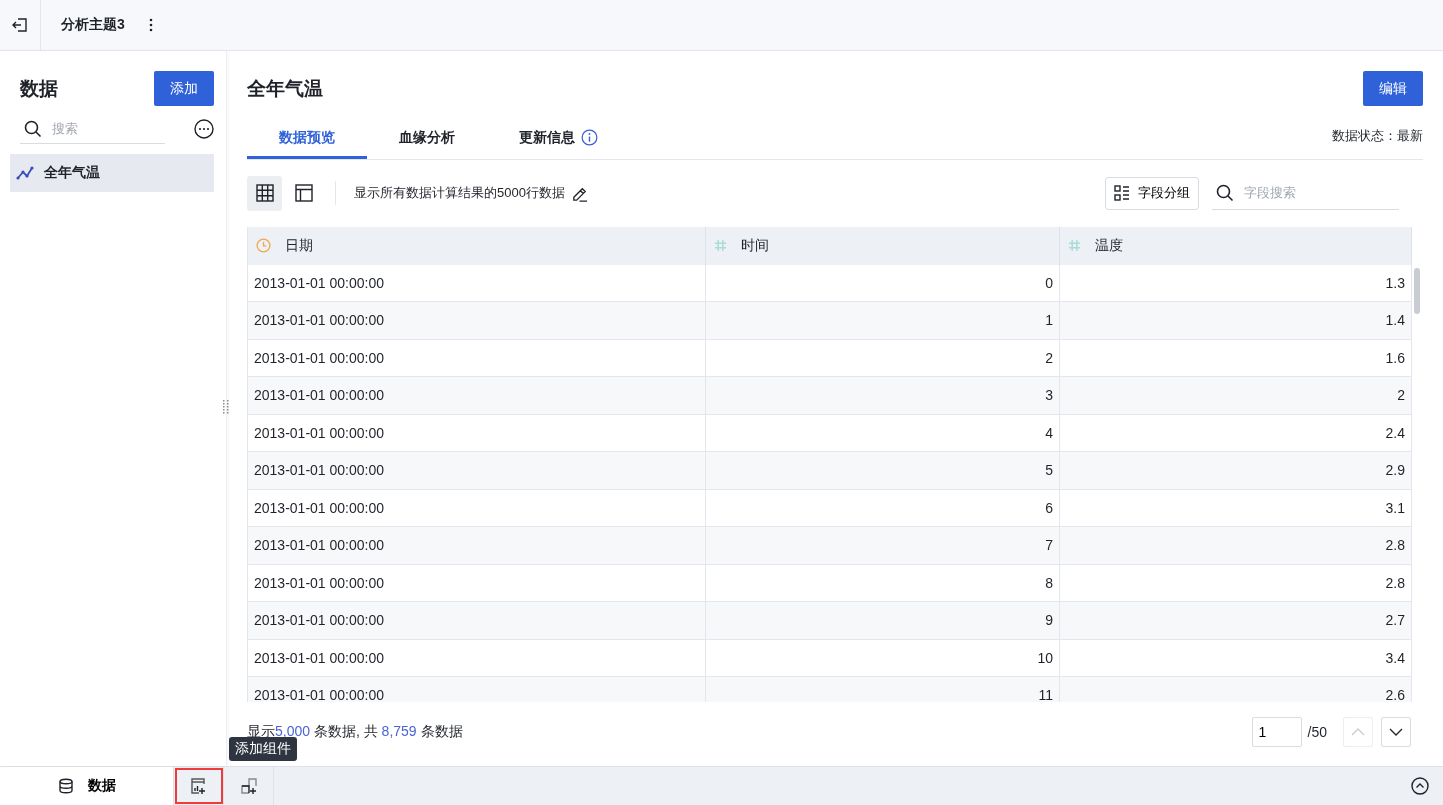  Describe the element at coordinates (459, 193) in the screenshot. I see `preview-note: 显示所有数据计算结果的5000行数据` at that location.